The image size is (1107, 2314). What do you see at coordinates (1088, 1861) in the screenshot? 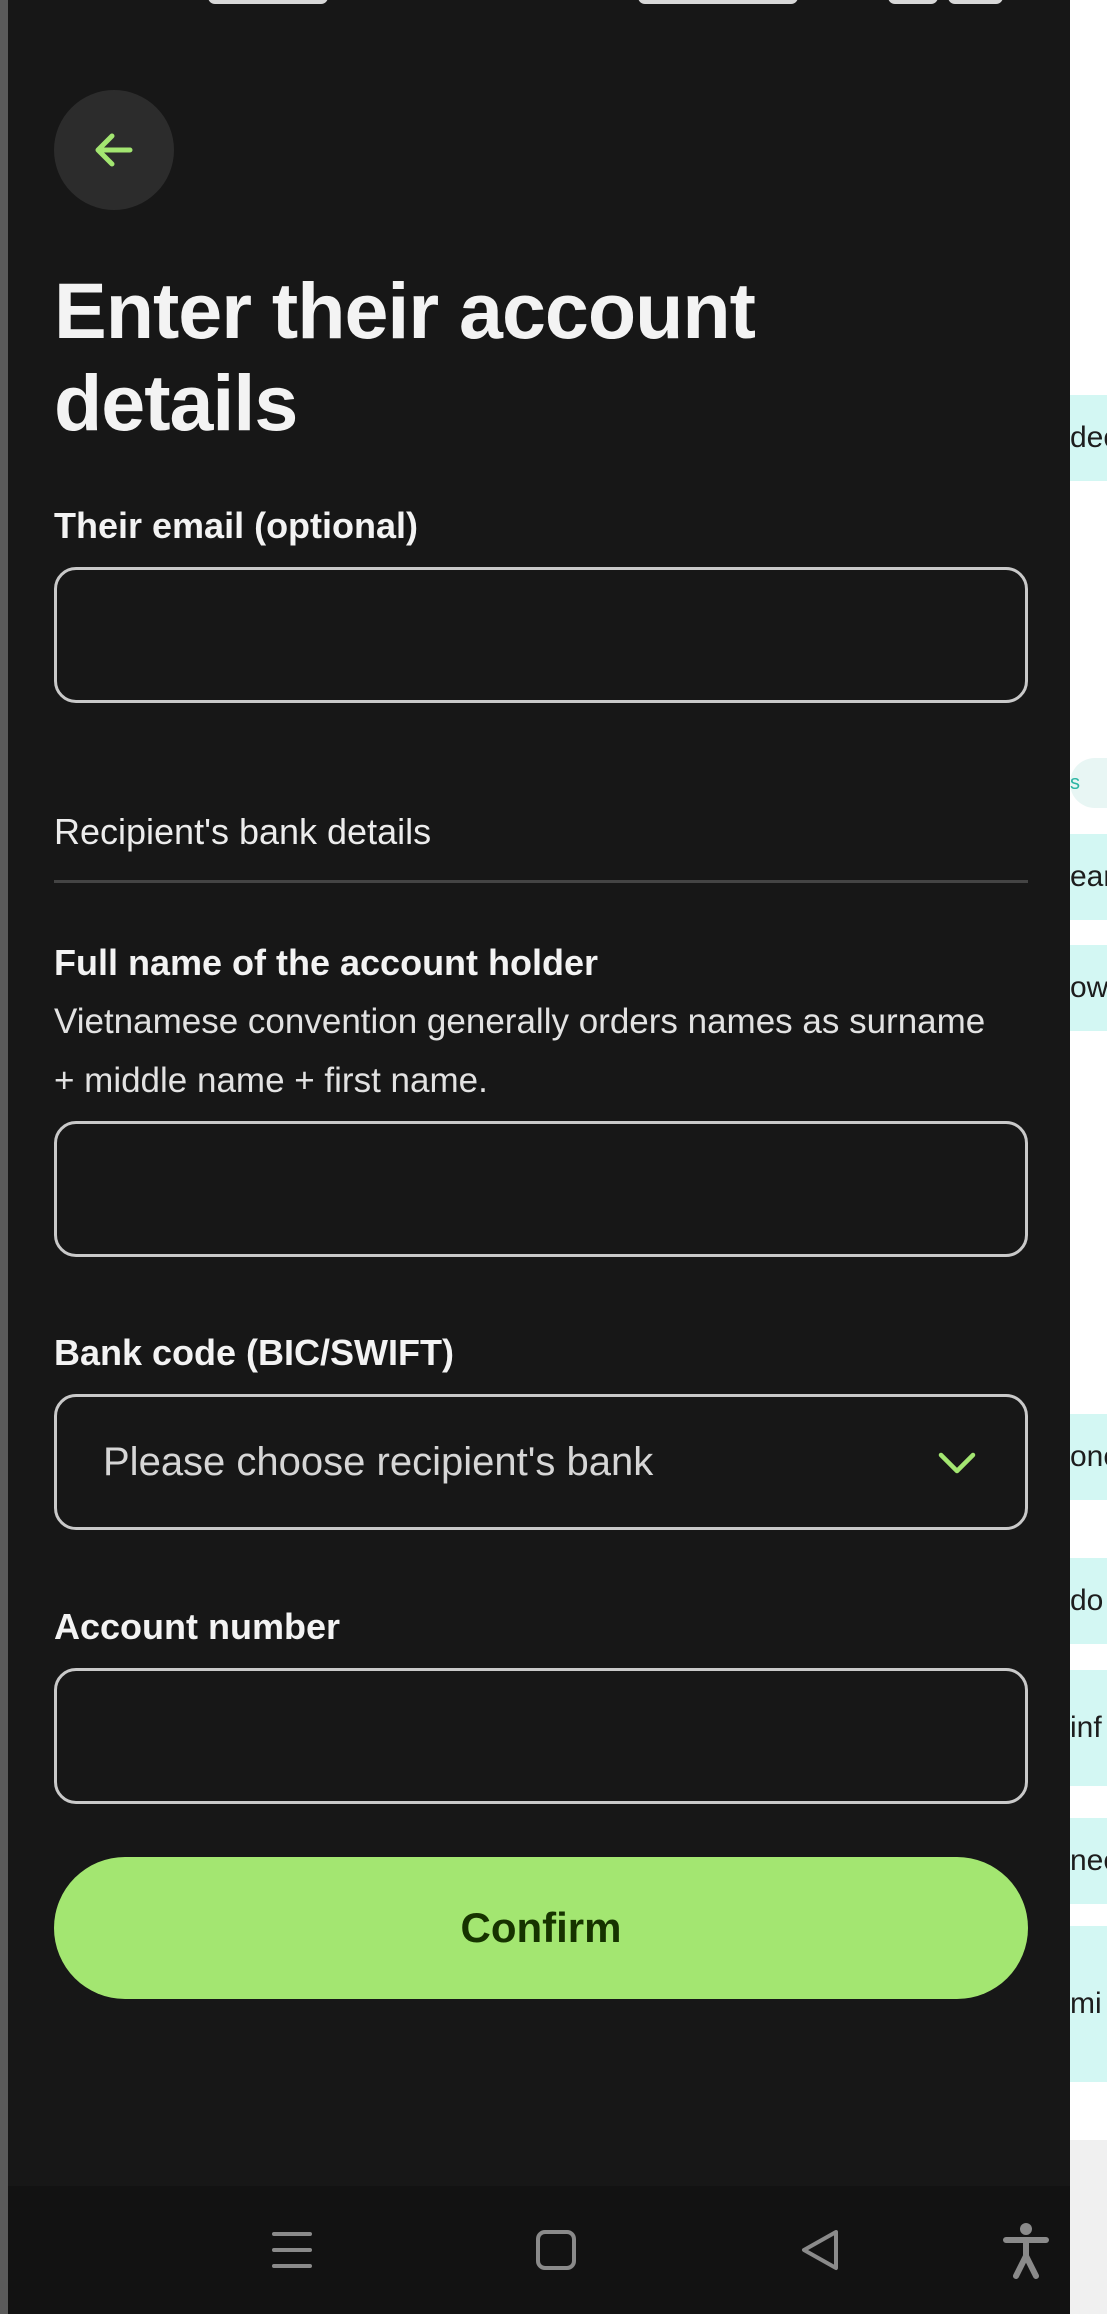
I see `background-chip: nee` at bounding box center [1088, 1861].